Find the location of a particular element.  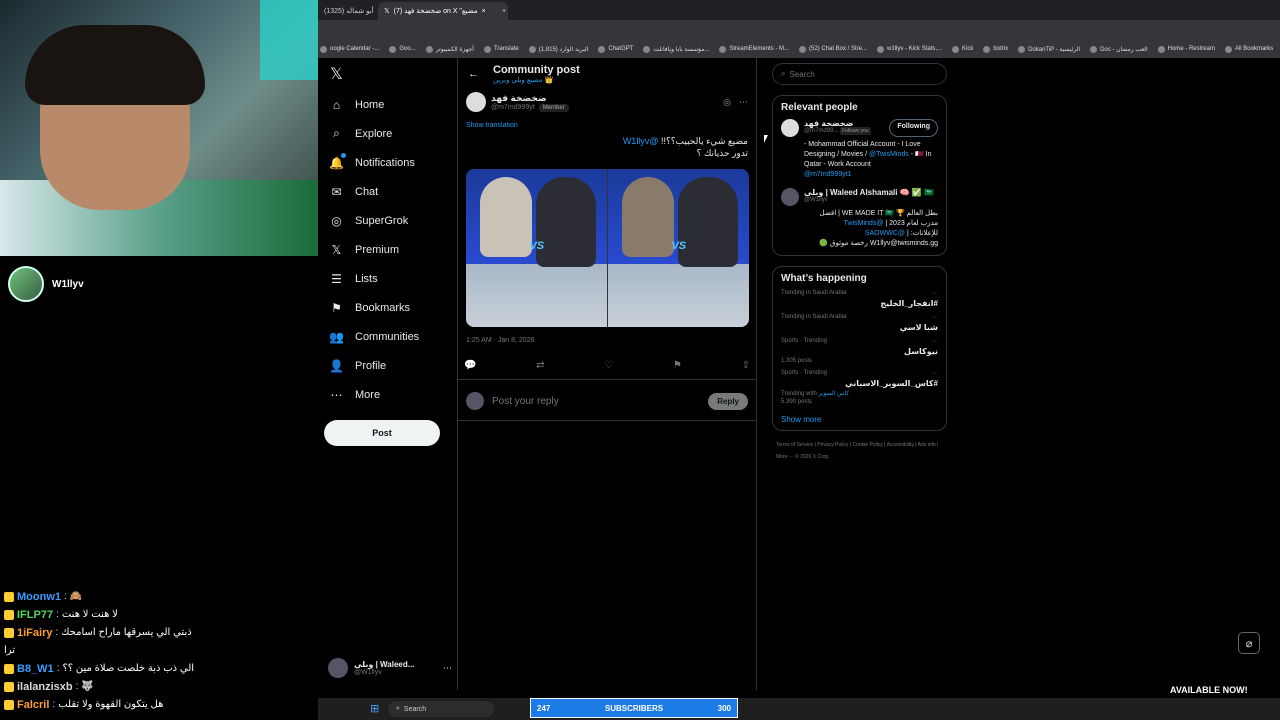

show-more-link: Show more is located at coordinates (859, 419).